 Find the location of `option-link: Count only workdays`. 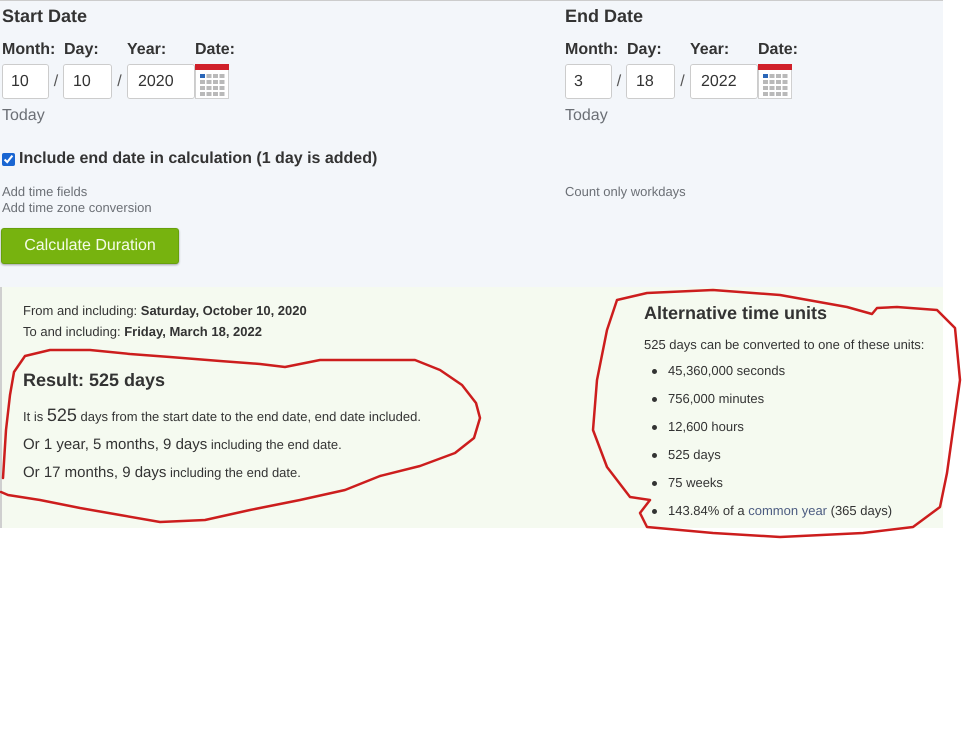

option-link: Count only workdays is located at coordinates (625, 192).